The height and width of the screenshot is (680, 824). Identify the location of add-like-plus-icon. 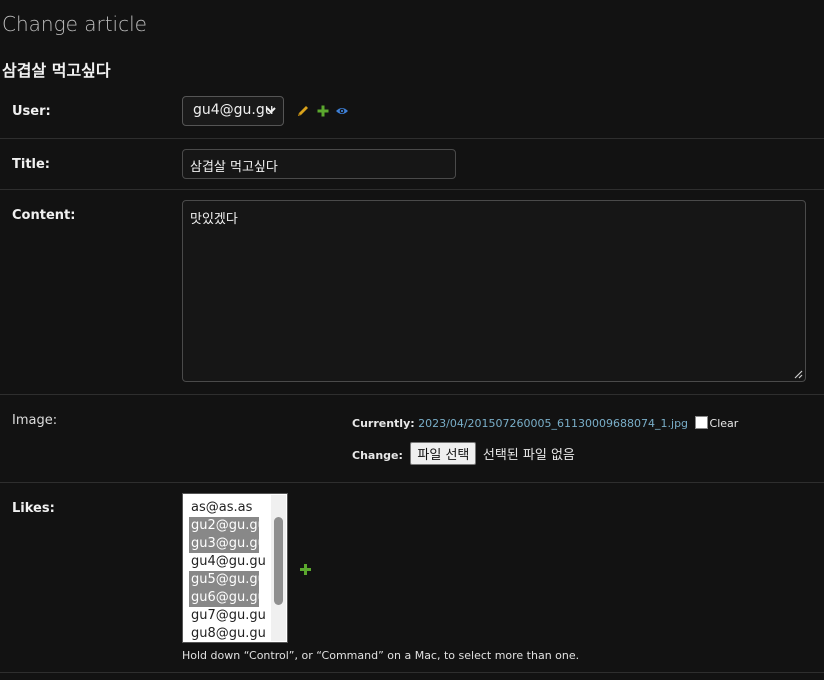
(305, 569).